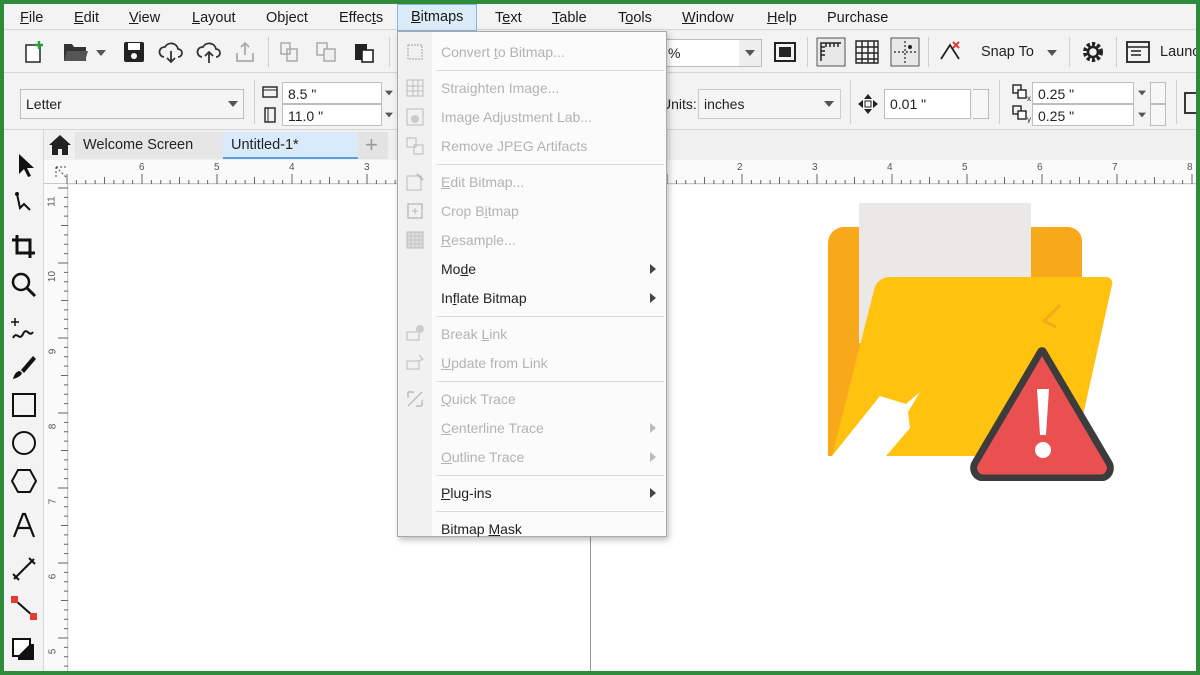  What do you see at coordinates (635, 18) in the screenshot?
I see `menu-tools: Tools` at bounding box center [635, 18].